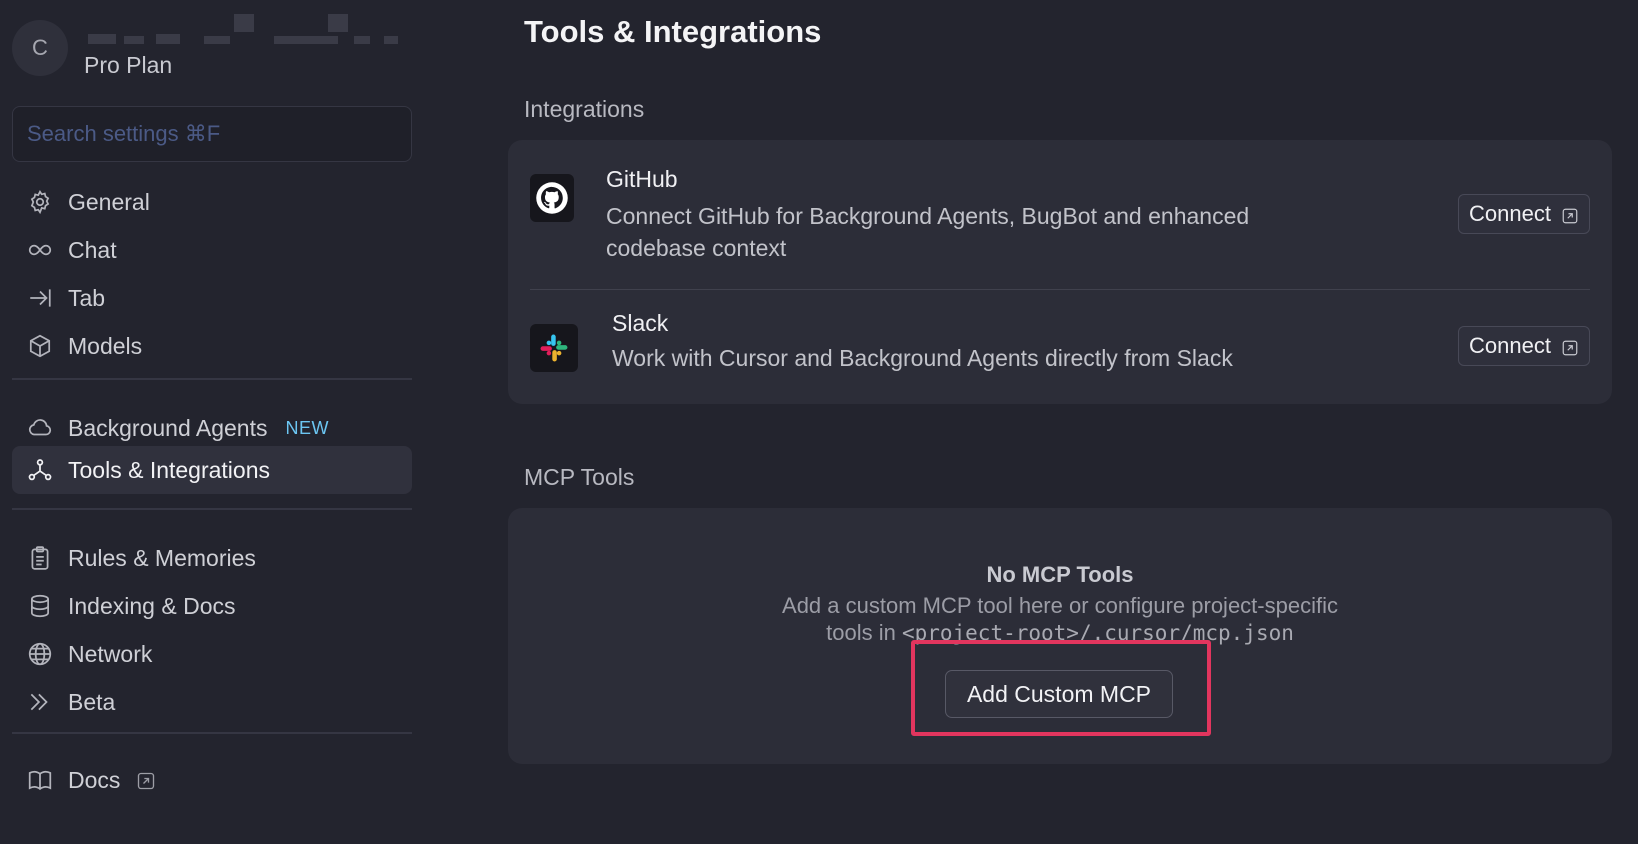 The image size is (1638, 844). I want to click on gear-icon, so click(40, 202).